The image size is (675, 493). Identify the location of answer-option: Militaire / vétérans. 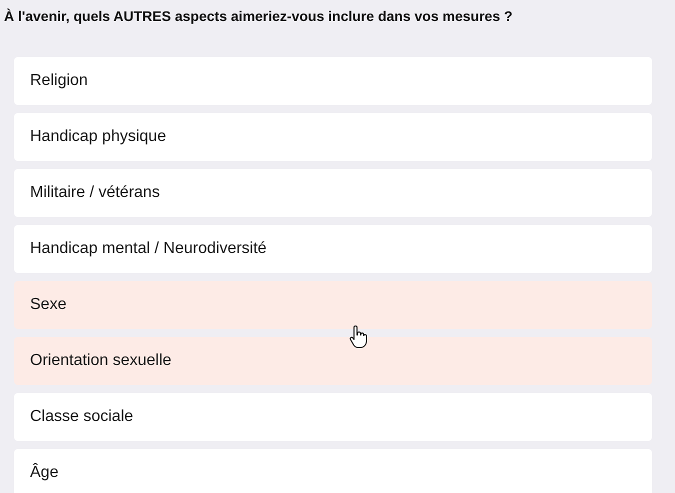
(333, 193).